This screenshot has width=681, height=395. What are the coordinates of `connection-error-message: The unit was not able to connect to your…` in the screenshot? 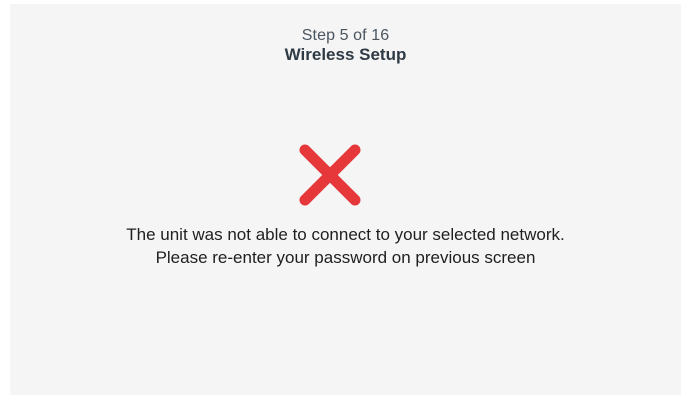 It's located at (345, 246).